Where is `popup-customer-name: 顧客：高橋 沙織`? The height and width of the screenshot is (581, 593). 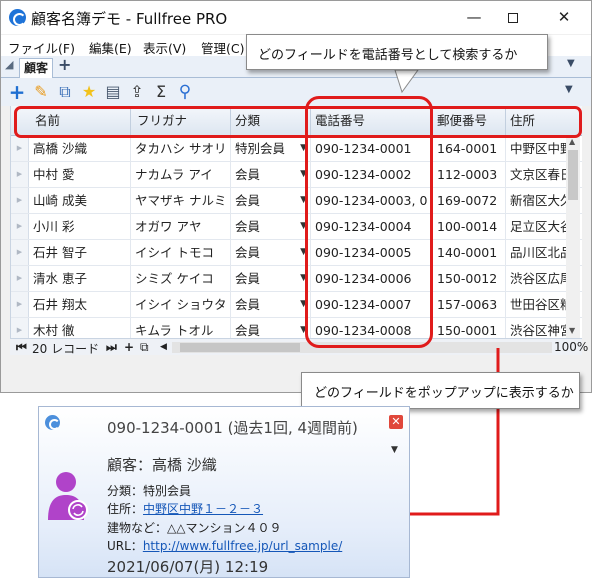 popup-customer-name: 顧客：高橋 沙織 is located at coordinates (162, 465).